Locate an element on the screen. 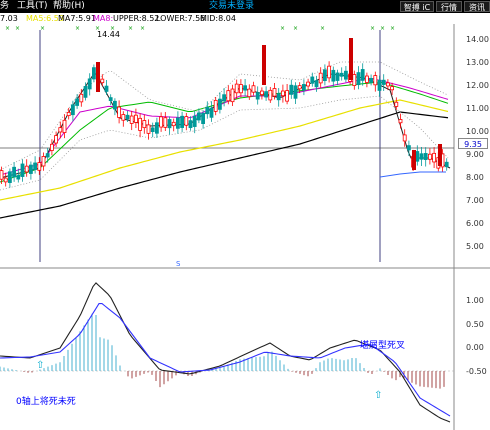  indicator-axis-label: 0.50 is located at coordinates (475, 324).